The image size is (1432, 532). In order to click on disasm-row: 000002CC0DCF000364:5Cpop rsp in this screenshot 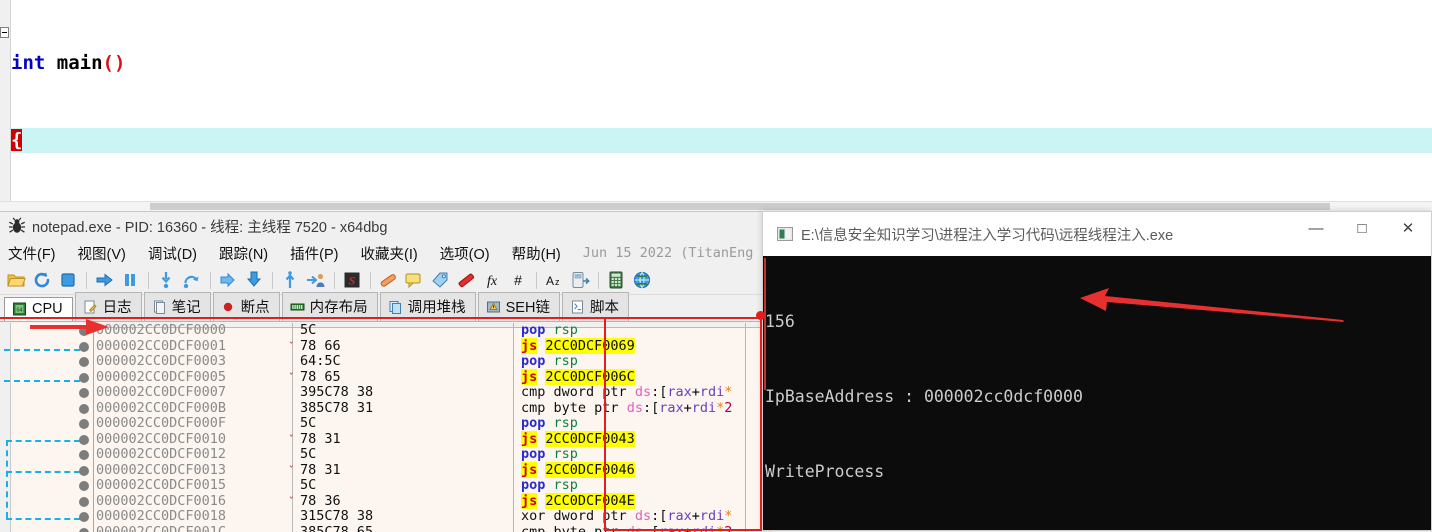, I will do `click(386, 362)`.